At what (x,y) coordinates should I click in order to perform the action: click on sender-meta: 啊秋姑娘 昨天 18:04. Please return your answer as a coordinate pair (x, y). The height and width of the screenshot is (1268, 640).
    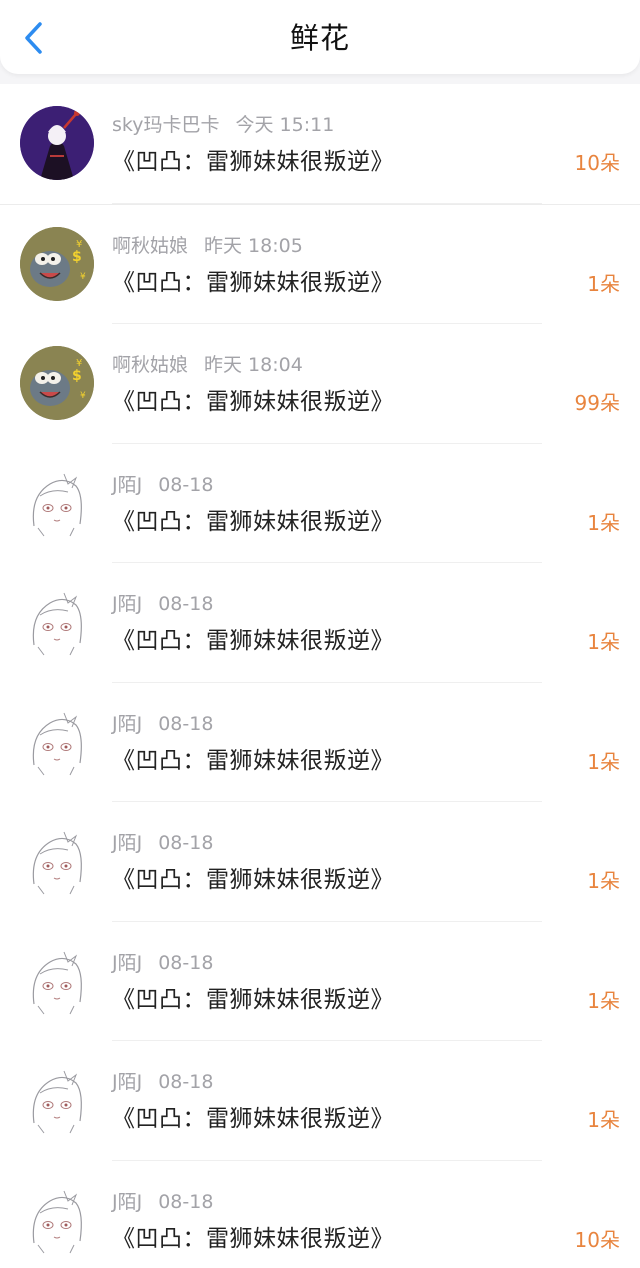
    Looking at the image, I should click on (207, 365).